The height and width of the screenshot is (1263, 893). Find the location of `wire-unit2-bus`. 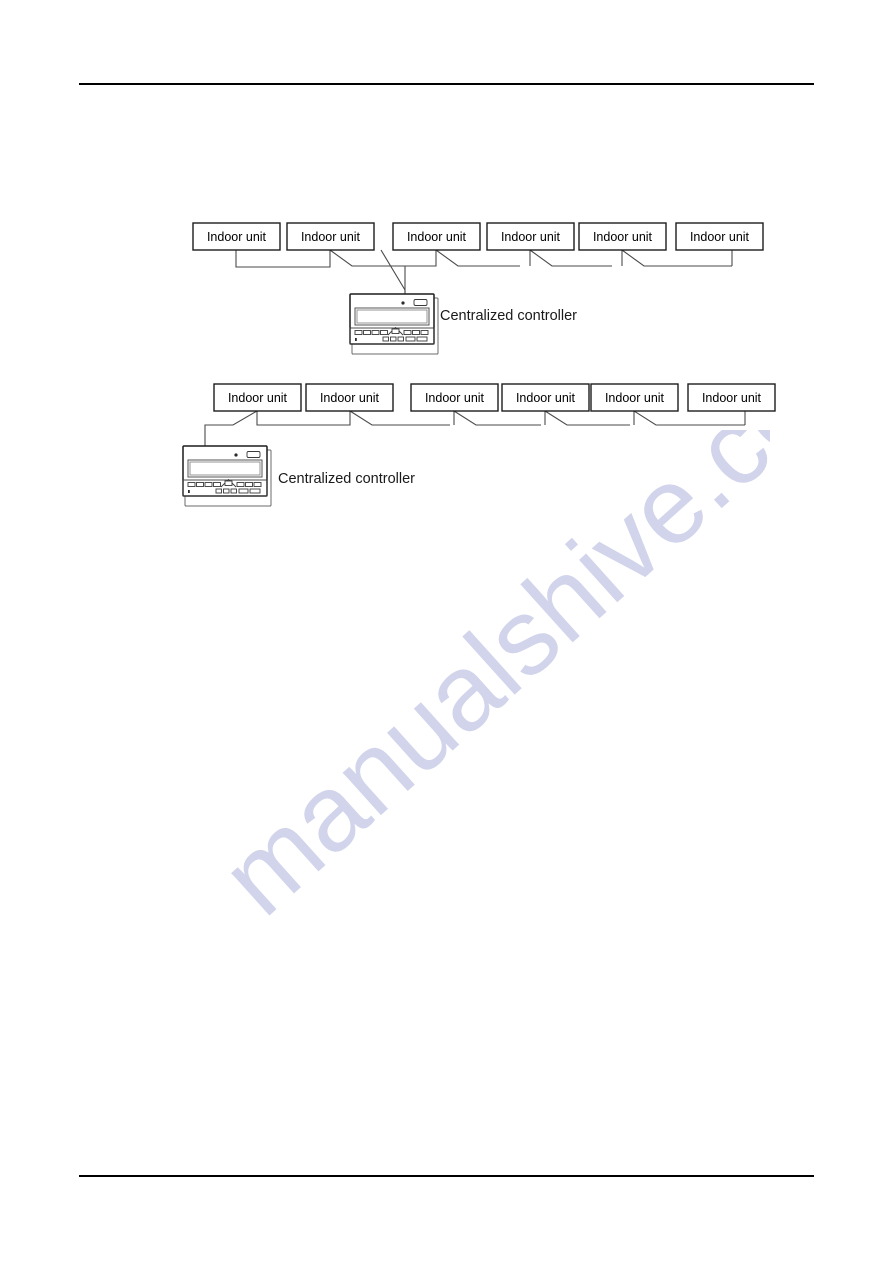

wire-unit2-bus is located at coordinates (378, 258).